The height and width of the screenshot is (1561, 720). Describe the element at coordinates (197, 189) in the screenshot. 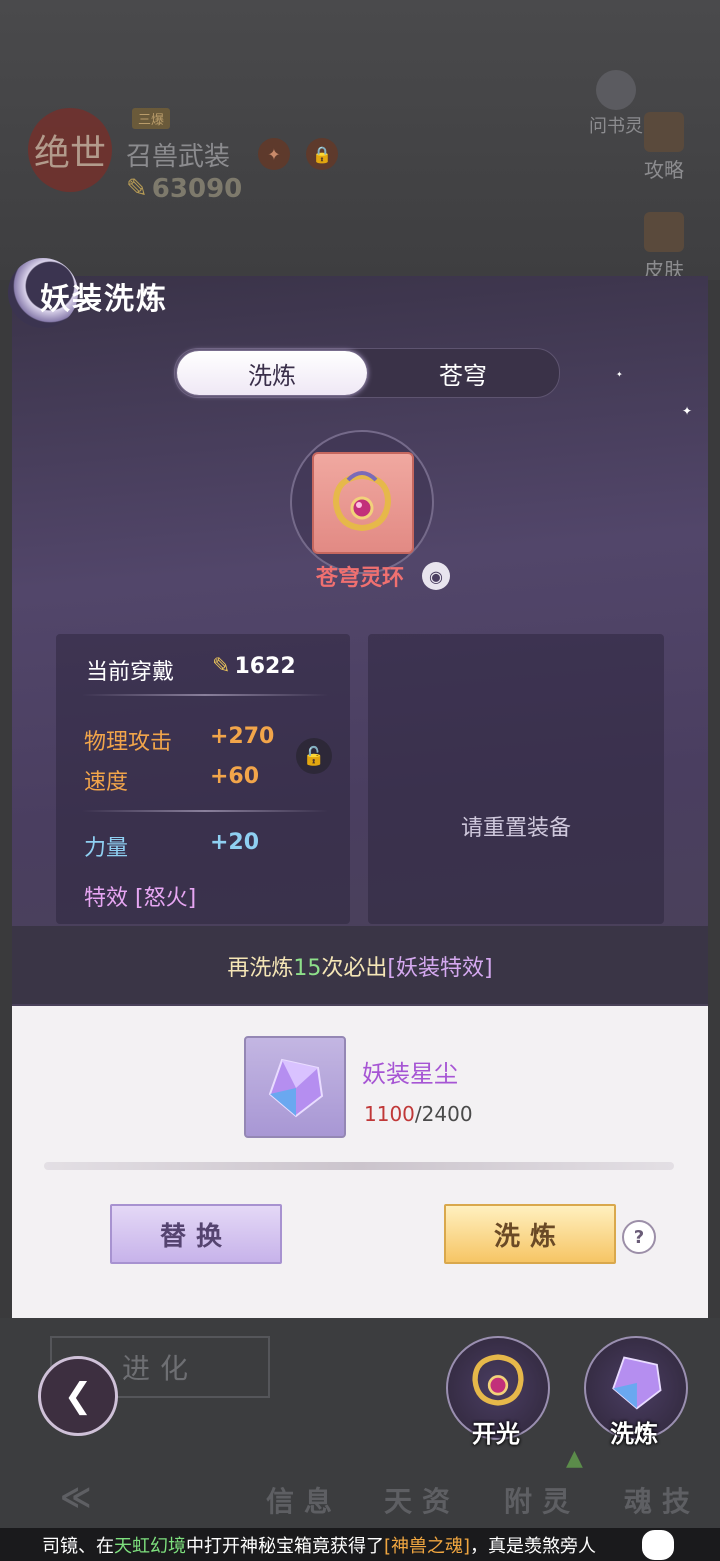

I see `weapon-power-value: 63090` at that location.